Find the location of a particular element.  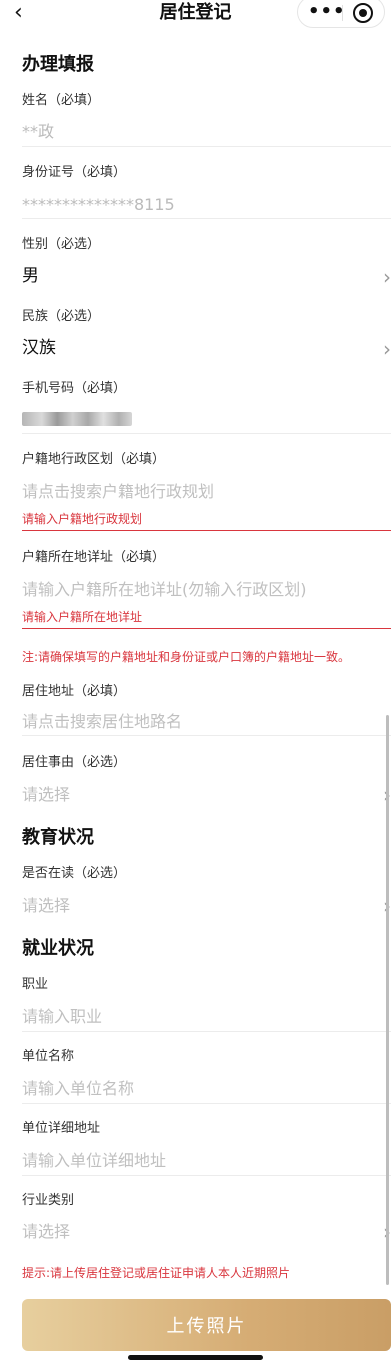

photo-tip: 提示:请上传居住登记或居住证申请人本人近期照片 is located at coordinates (156, 1273).